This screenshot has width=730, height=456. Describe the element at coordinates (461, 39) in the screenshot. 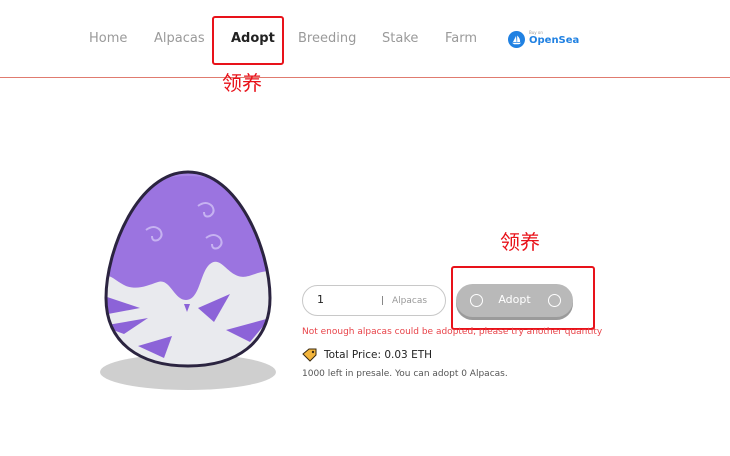

I see `nav-farm: Farm` at that location.